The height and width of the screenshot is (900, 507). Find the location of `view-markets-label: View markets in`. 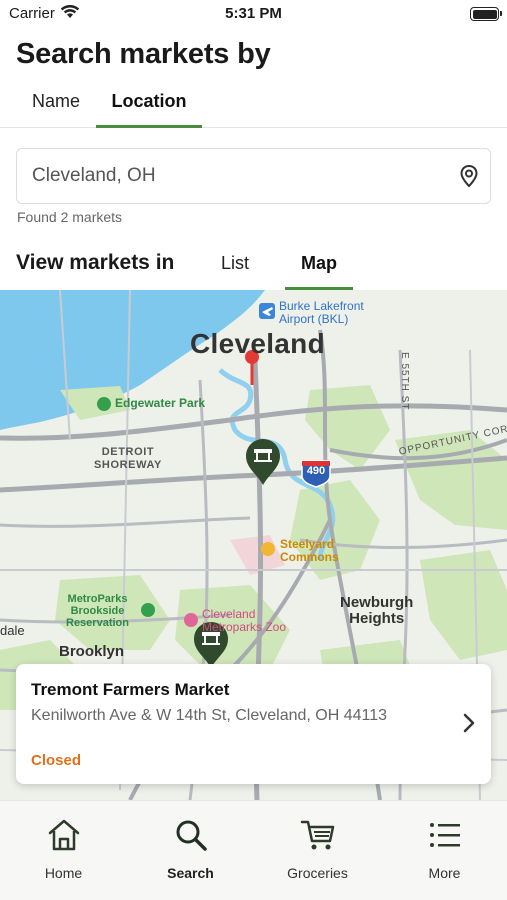

view-markets-label: View markets in is located at coordinates (95, 262).